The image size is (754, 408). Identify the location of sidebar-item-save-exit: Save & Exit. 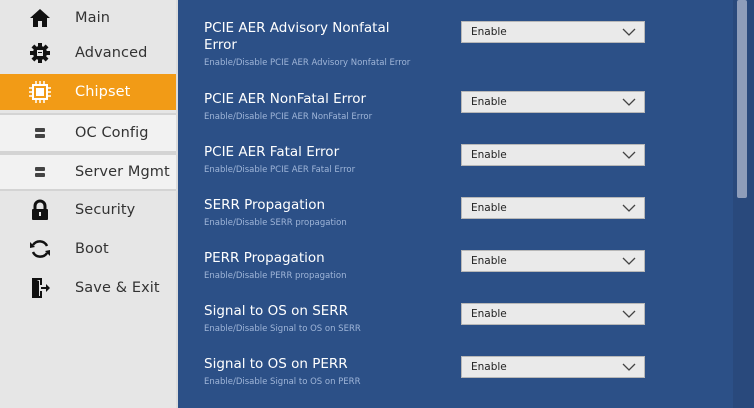
(88, 288).